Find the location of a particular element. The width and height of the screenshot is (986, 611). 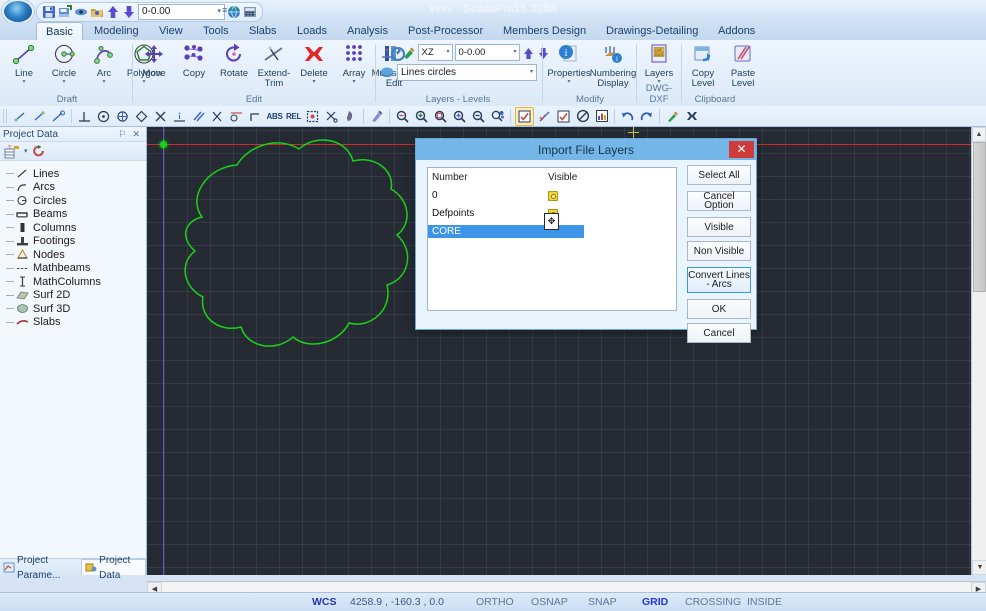

delete-button: Delete ▾ is located at coordinates (314, 62).